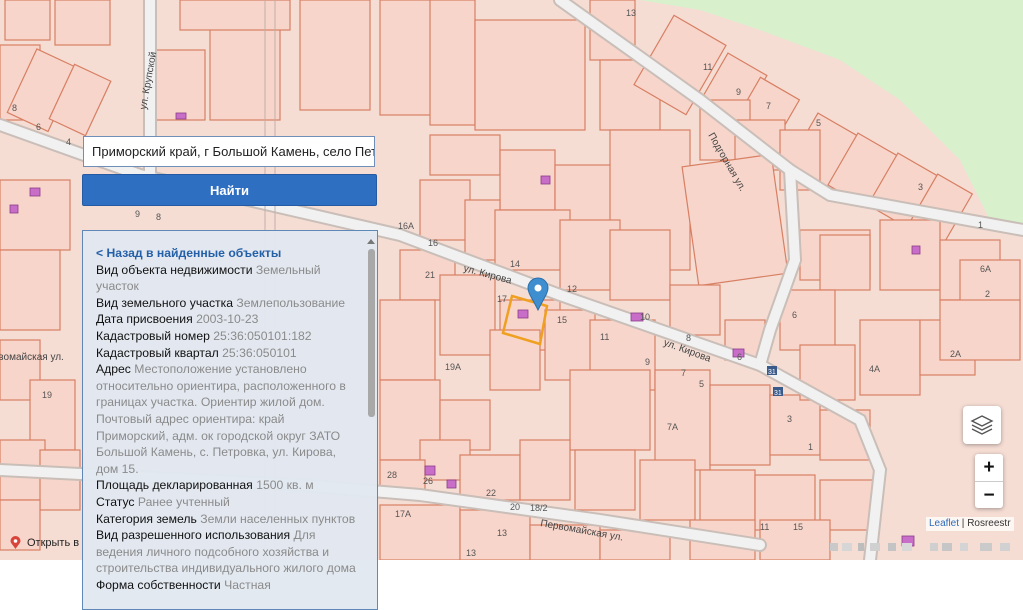 This screenshot has width=1023, height=610. What do you see at coordinates (47, 395) in the screenshot?
I see `house-number: 19` at bounding box center [47, 395].